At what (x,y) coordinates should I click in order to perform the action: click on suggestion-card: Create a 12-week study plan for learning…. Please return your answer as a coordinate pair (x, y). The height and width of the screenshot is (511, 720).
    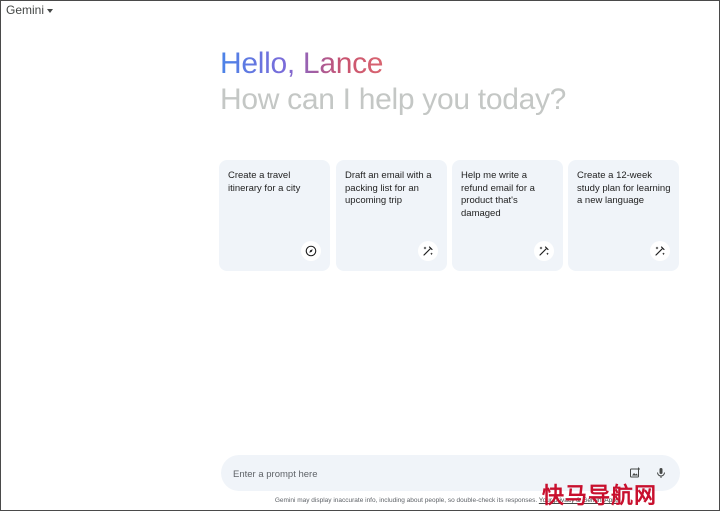
    Looking at the image, I should click on (623, 215).